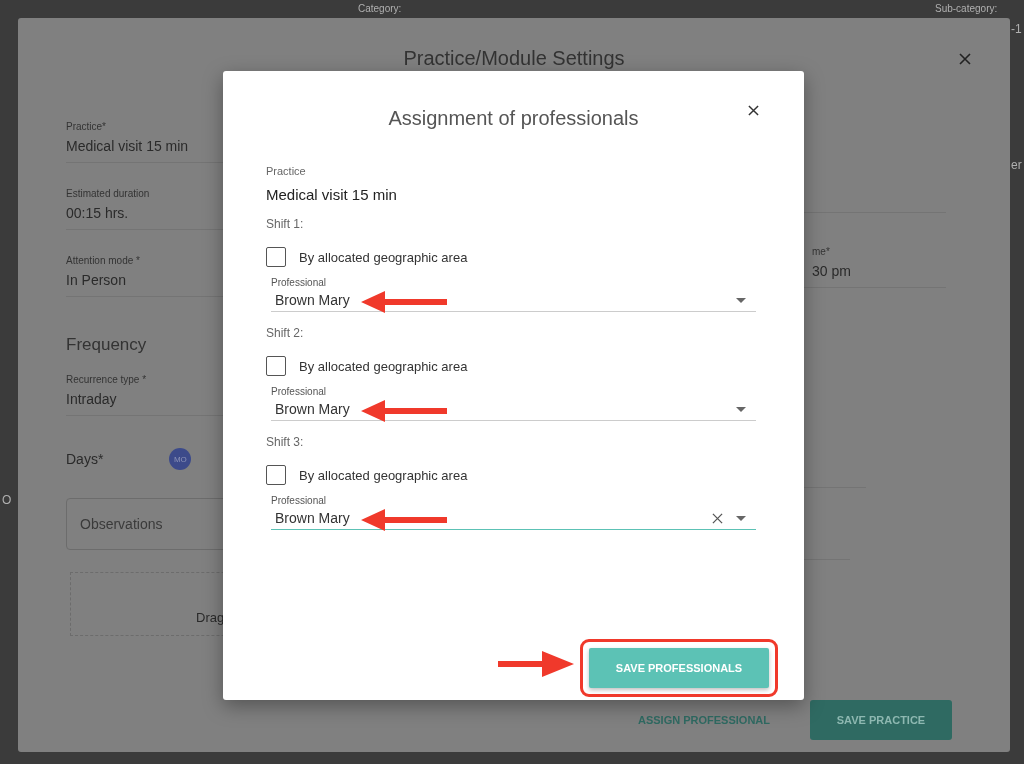  What do you see at coordinates (513, 118) in the screenshot?
I see `dialog-title: Assignment of professionals` at bounding box center [513, 118].